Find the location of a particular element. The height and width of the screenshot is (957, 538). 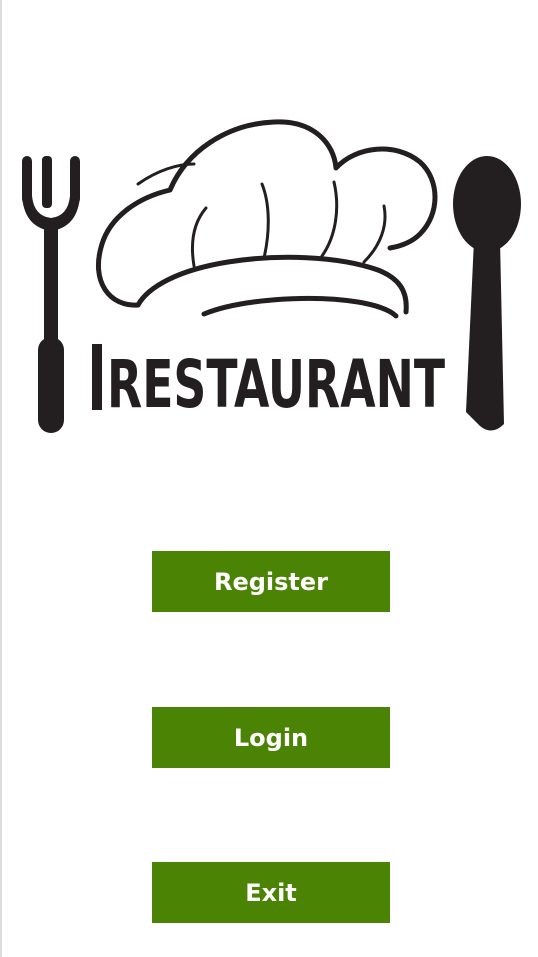

fork-icon is located at coordinates (51, 294).